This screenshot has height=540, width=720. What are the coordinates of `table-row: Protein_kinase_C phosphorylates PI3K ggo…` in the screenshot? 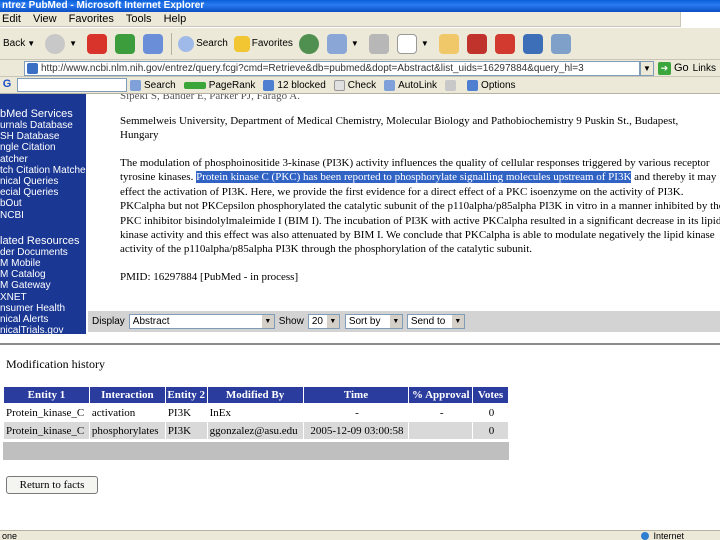 It's located at (256, 430).